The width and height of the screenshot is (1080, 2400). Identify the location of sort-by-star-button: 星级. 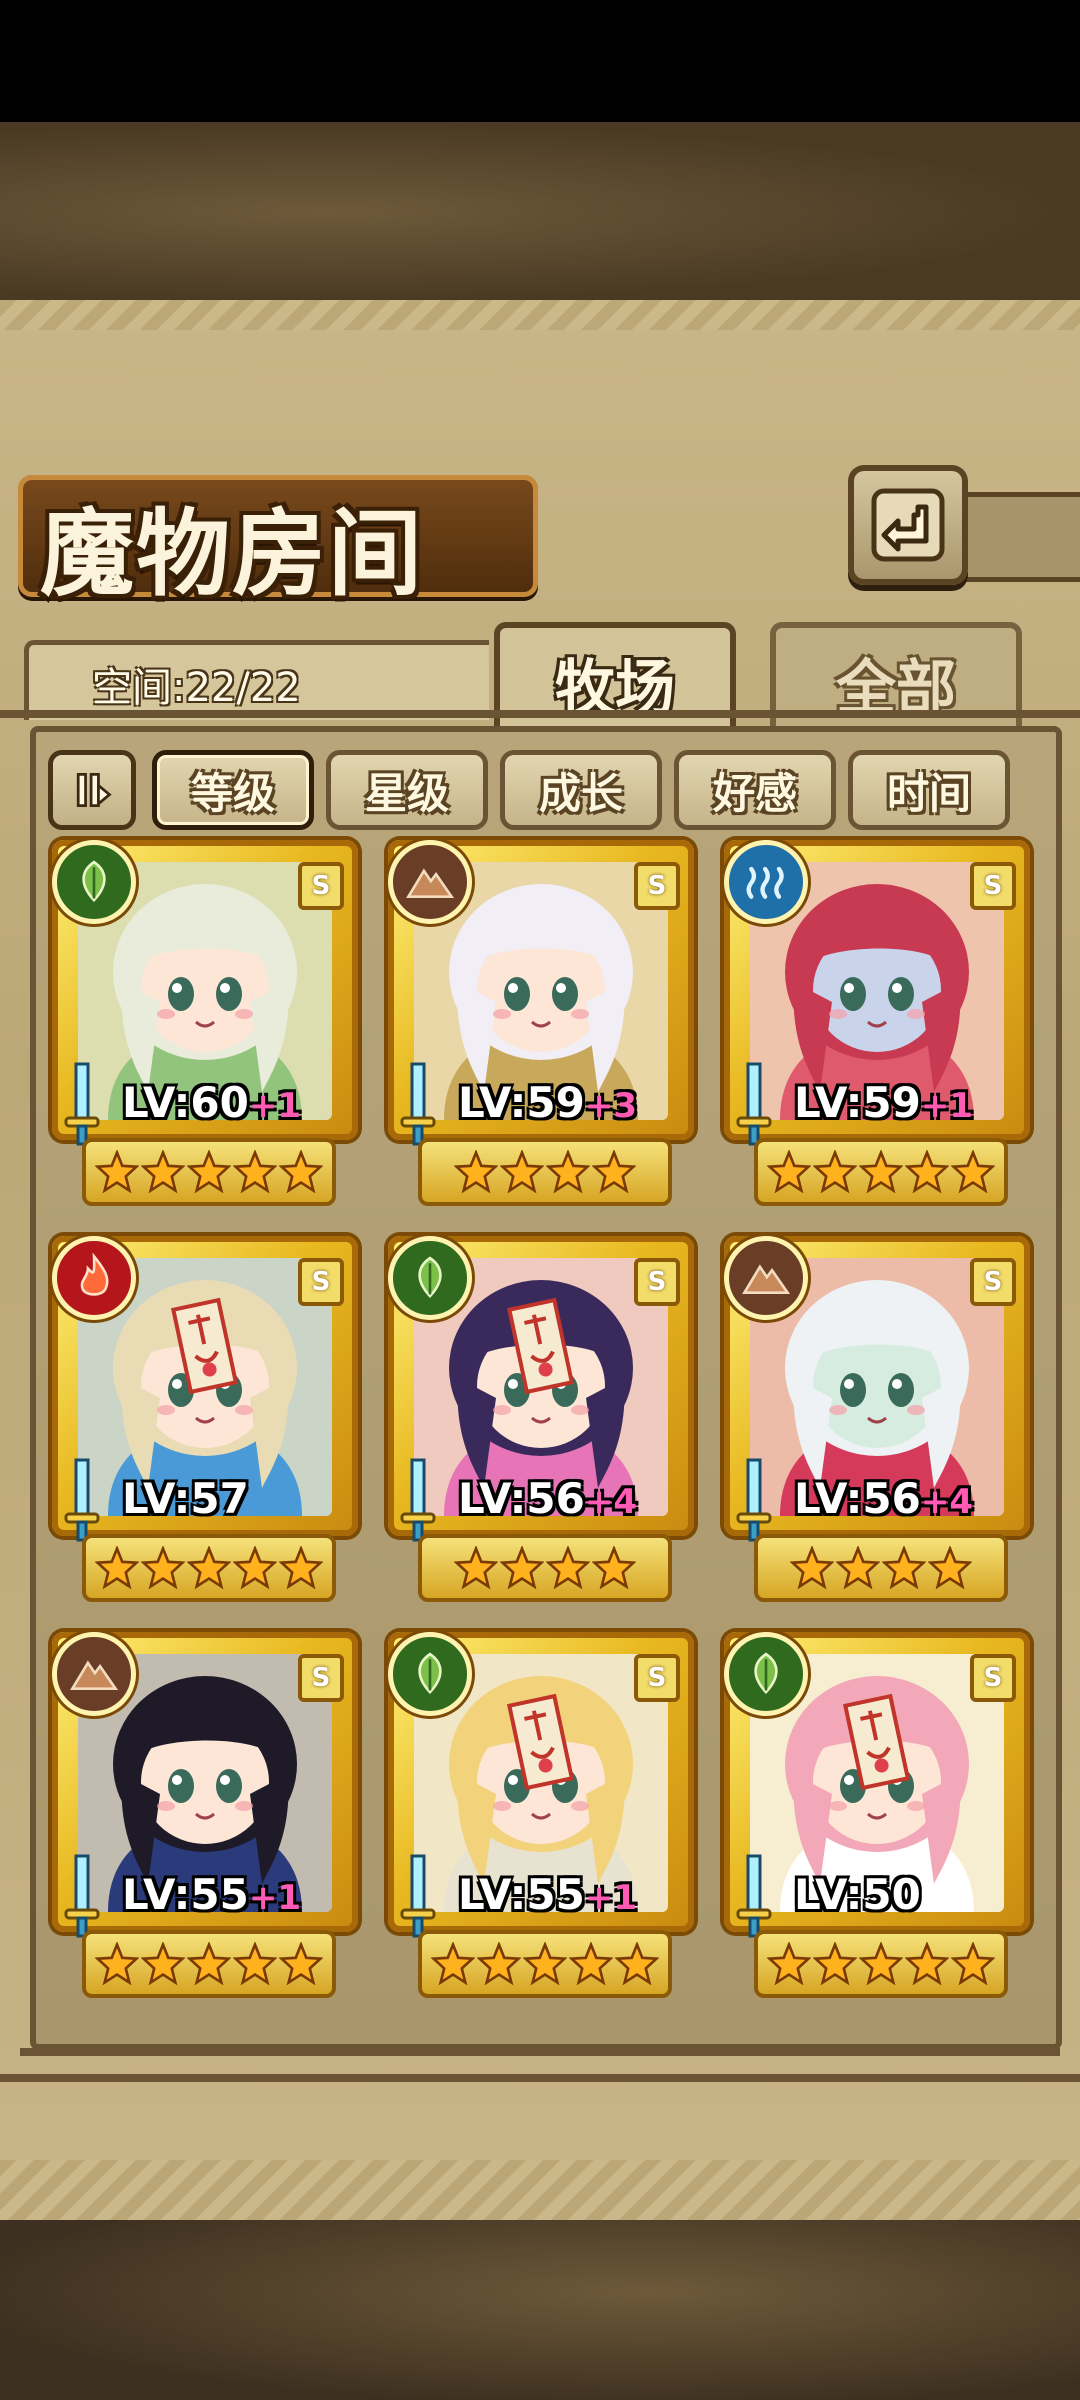
(407, 790).